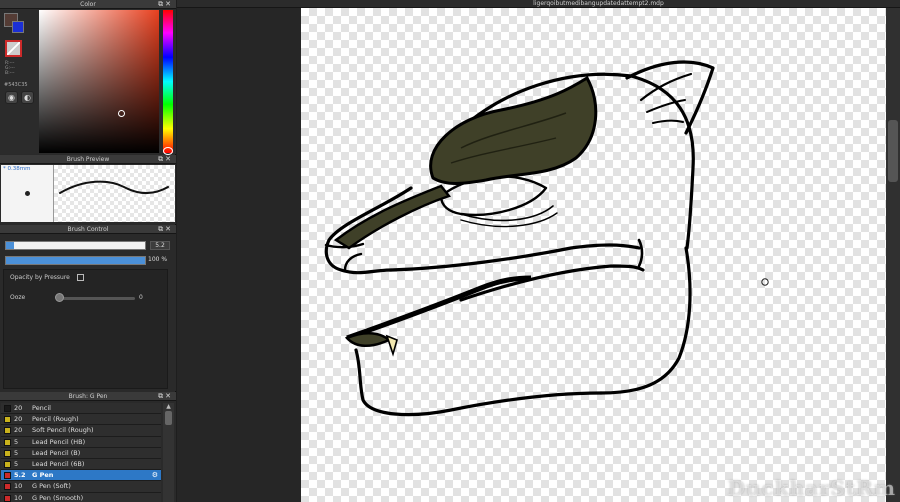  Describe the element at coordinates (160, 245) in the screenshot. I see `brush-size-value: 5.2` at that location.